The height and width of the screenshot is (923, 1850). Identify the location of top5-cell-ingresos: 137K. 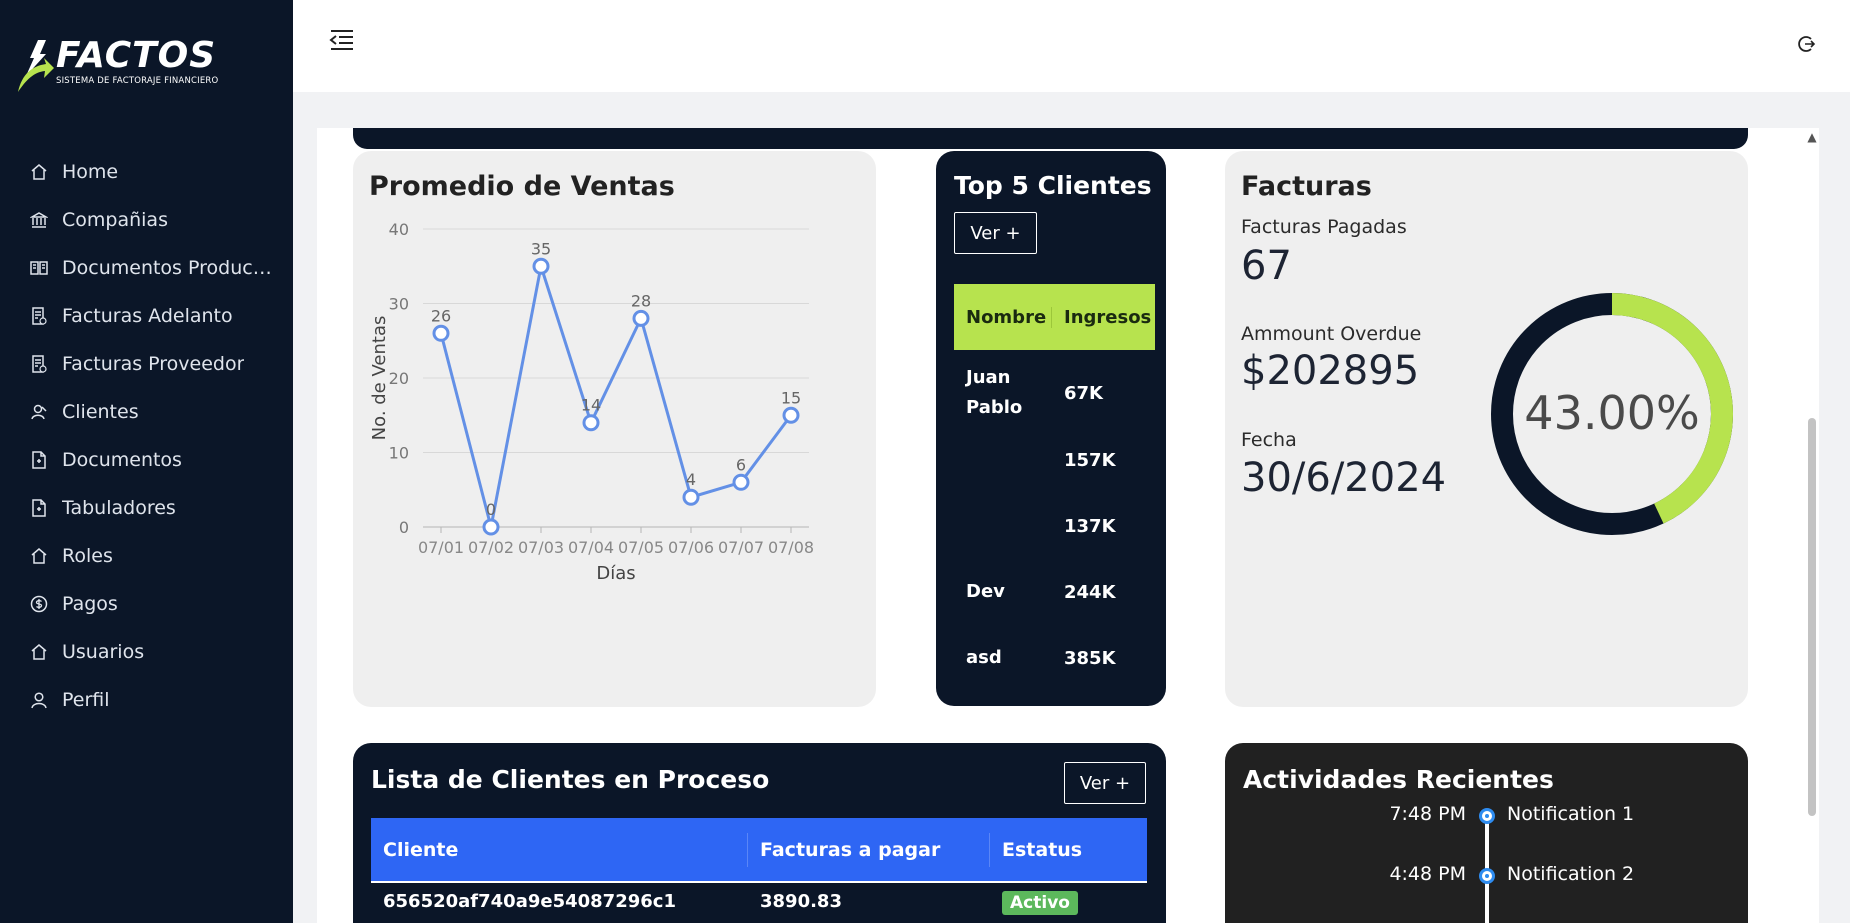
(1090, 526).